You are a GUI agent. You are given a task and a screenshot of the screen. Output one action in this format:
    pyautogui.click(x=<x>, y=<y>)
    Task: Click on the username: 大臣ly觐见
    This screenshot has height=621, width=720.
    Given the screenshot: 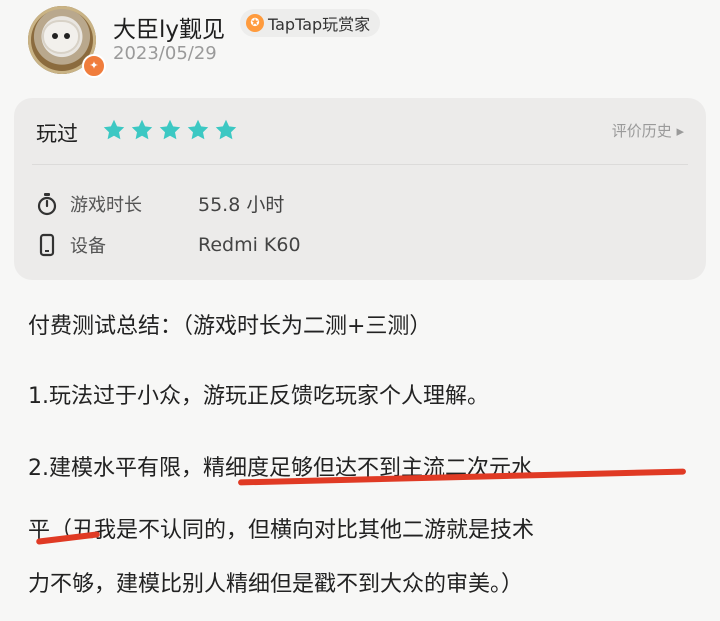 What is the action you would take?
    pyautogui.click(x=169, y=27)
    